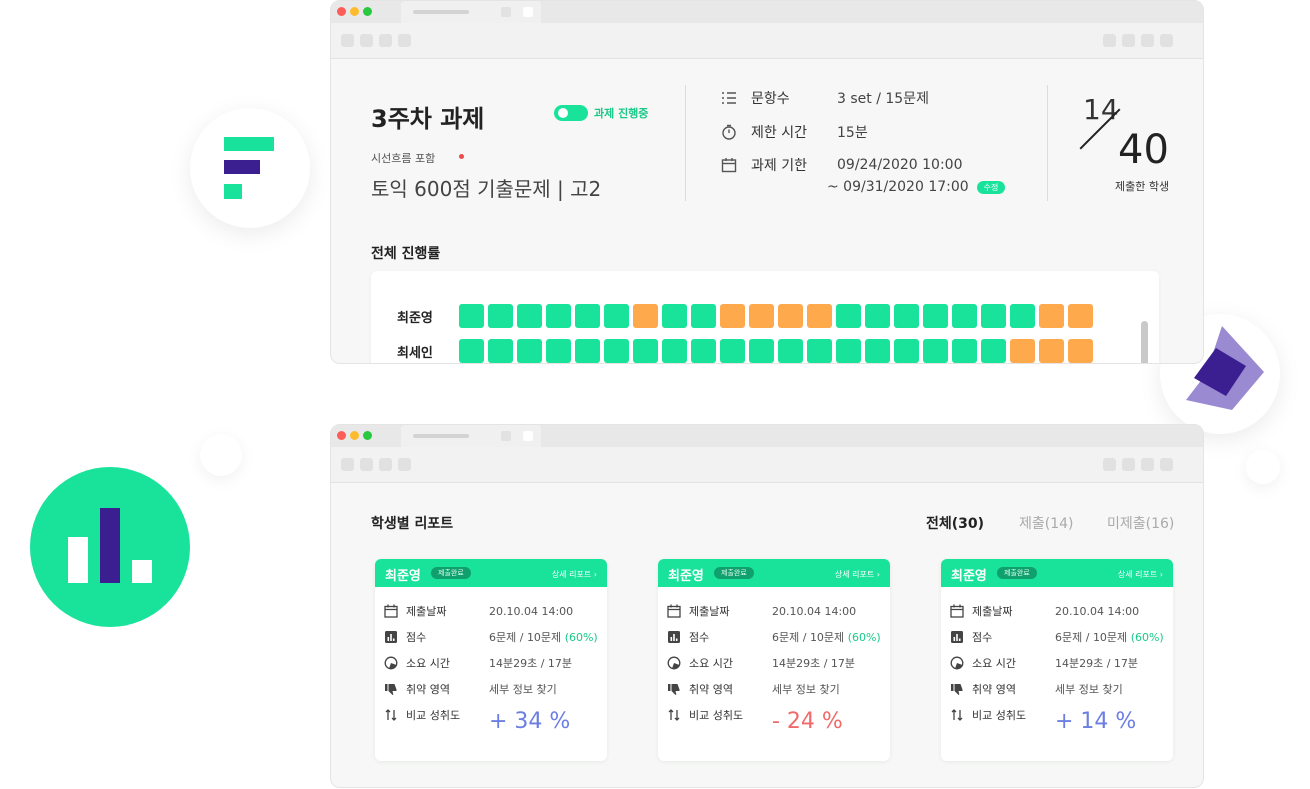  I want to click on submit-date: 20.10.04 14:00, so click(814, 611).